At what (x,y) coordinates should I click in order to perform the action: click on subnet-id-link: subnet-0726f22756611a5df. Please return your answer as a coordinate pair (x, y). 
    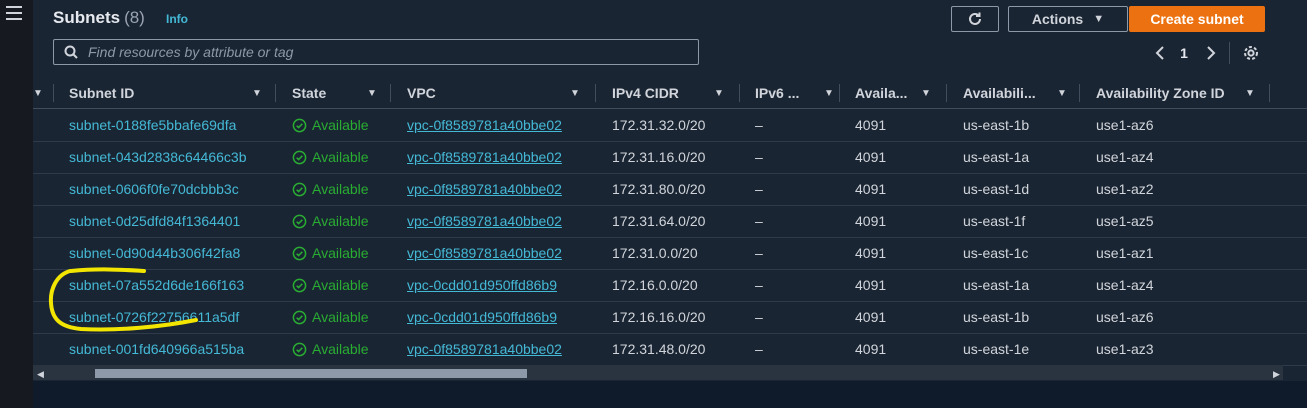
    Looking at the image, I should click on (154, 317).